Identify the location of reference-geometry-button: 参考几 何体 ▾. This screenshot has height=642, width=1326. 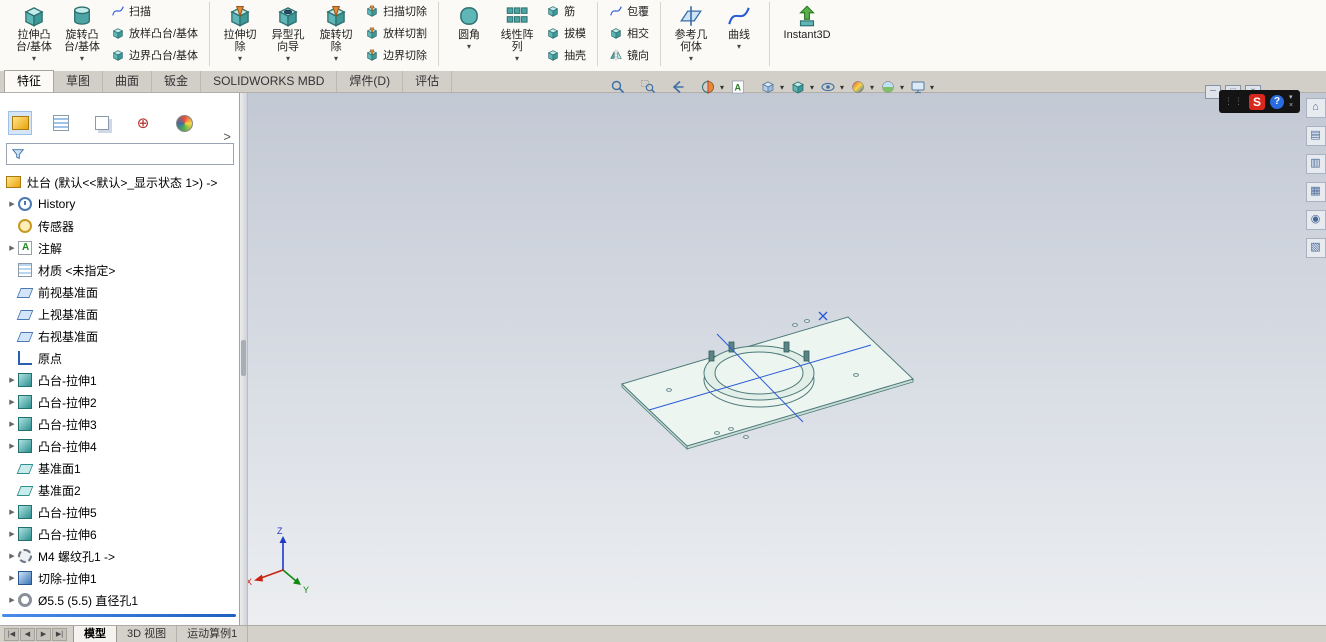
(691, 31).